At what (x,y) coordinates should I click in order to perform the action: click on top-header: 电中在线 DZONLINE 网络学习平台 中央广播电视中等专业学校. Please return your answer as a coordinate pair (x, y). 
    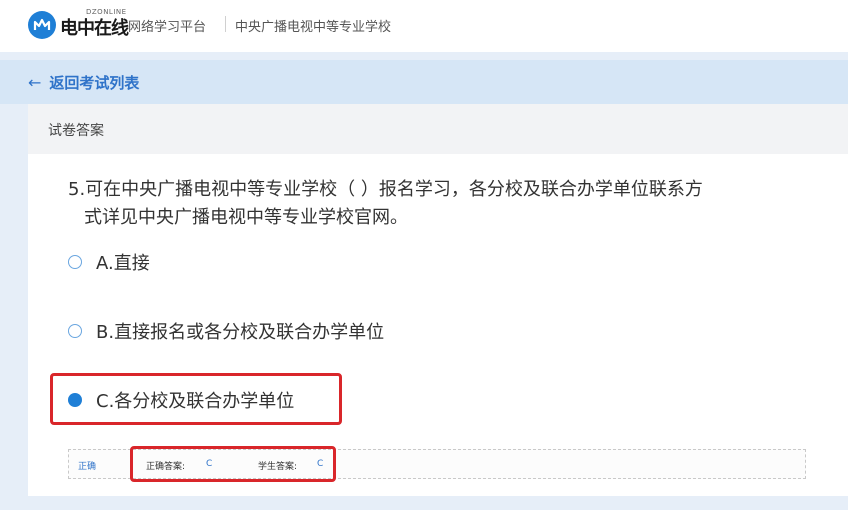
    Looking at the image, I should click on (424, 26).